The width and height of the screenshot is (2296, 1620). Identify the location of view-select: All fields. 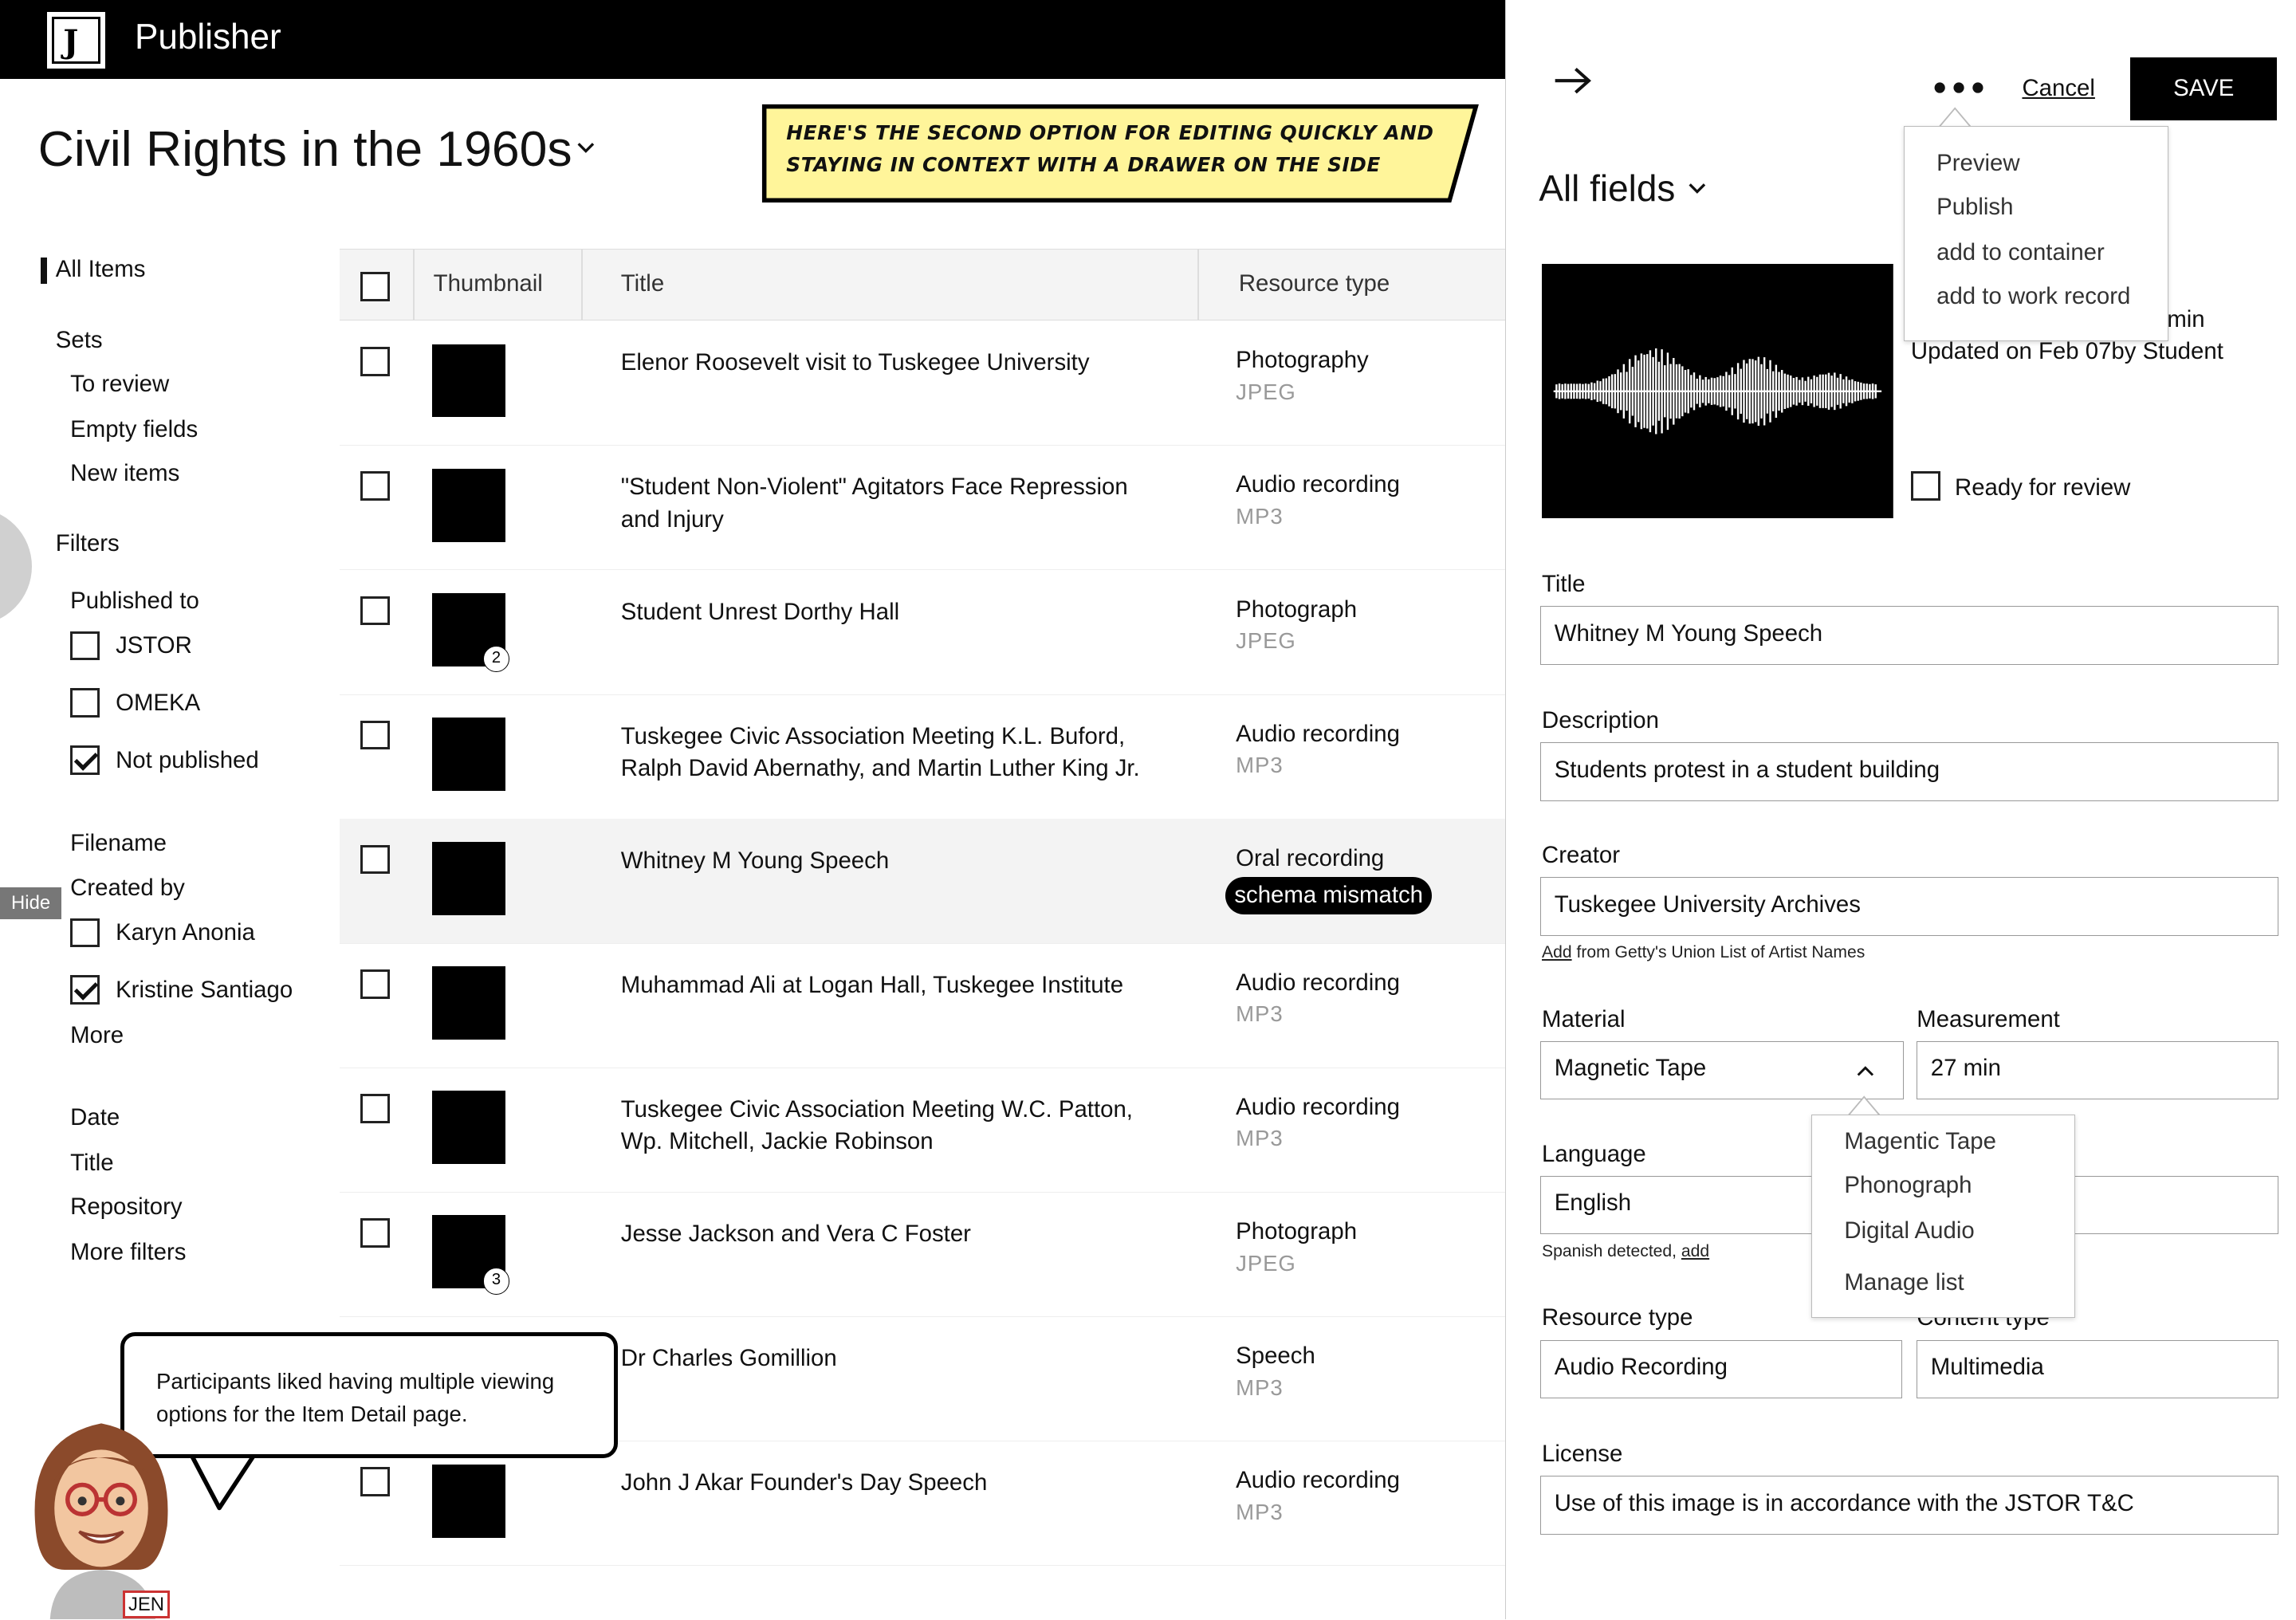
(1607, 188).